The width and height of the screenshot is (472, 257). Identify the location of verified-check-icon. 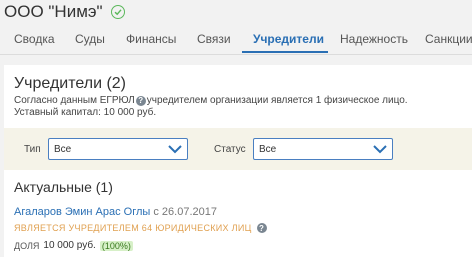
(117, 12).